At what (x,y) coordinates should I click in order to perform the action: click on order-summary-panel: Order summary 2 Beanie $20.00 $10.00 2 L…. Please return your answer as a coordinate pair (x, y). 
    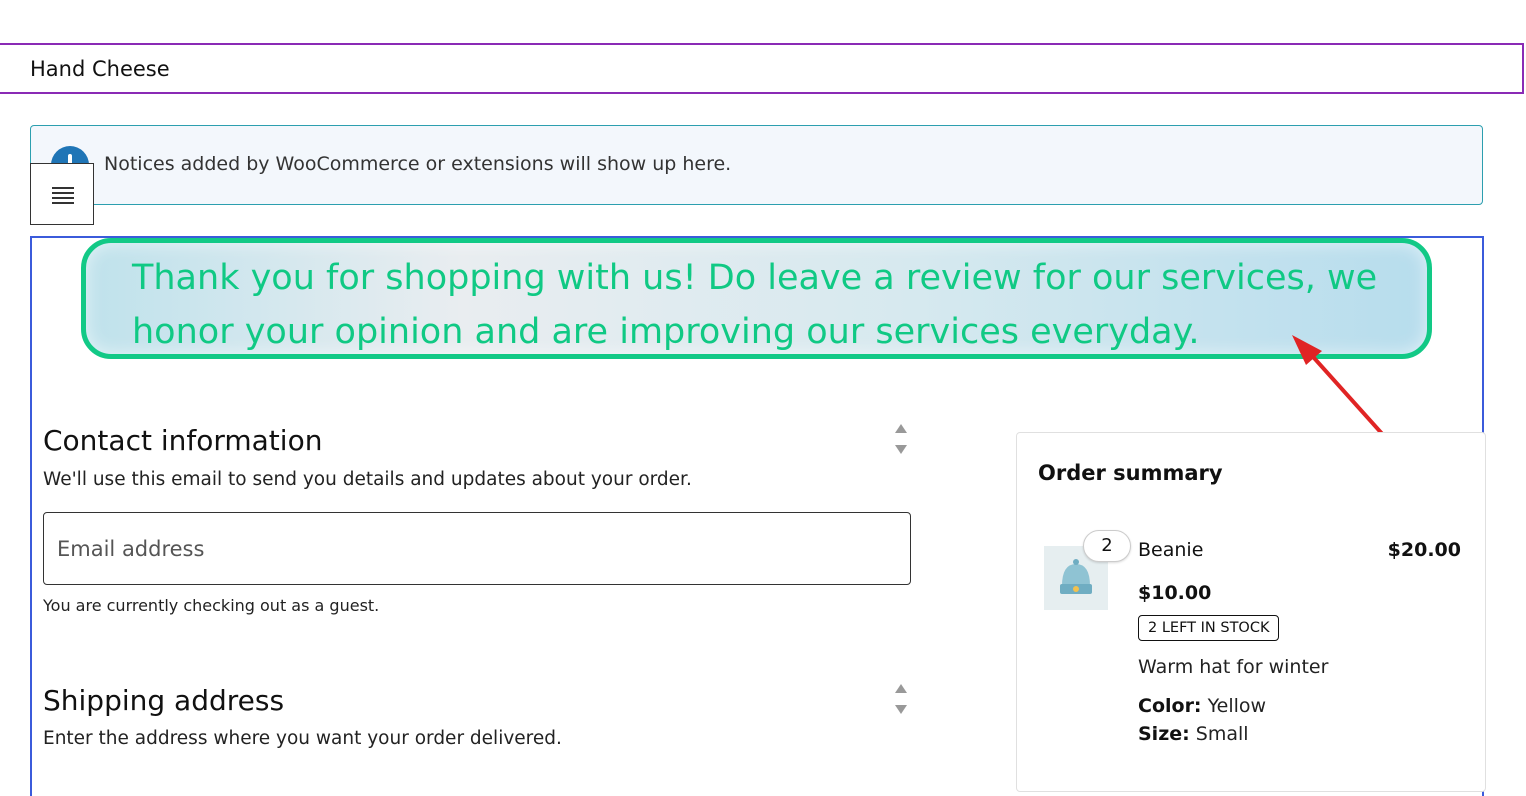
    Looking at the image, I should click on (1251, 612).